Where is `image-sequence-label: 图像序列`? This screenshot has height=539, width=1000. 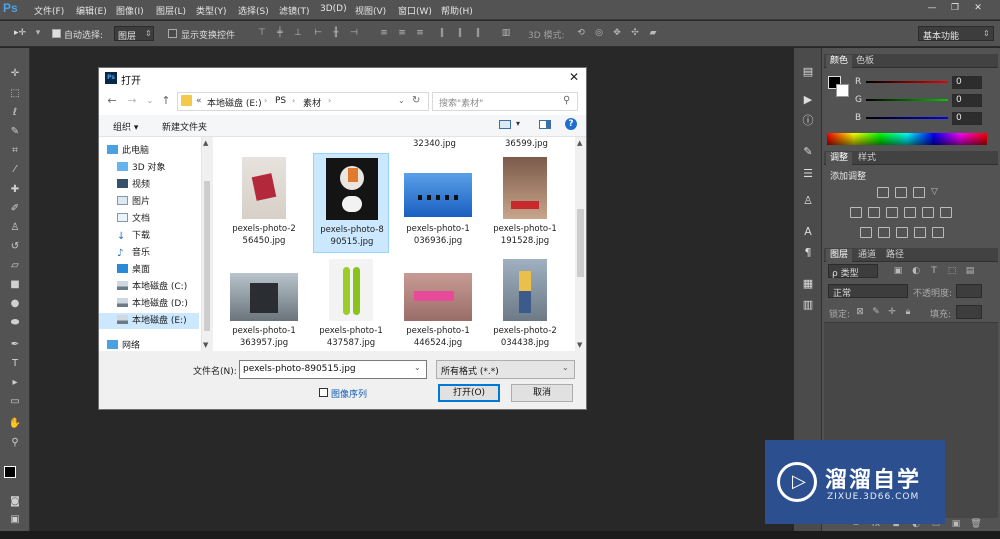
image-sequence-label: 图像序列 is located at coordinates (349, 393).